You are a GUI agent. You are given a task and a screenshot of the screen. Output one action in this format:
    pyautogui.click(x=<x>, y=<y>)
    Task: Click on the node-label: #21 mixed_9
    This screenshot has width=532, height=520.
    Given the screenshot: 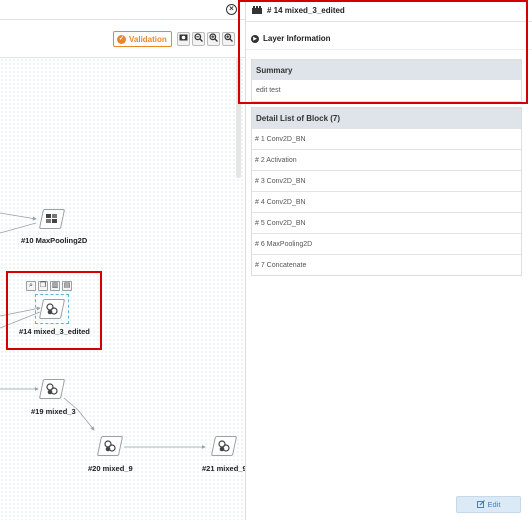 What is the action you would take?
    pyautogui.click(x=223, y=468)
    